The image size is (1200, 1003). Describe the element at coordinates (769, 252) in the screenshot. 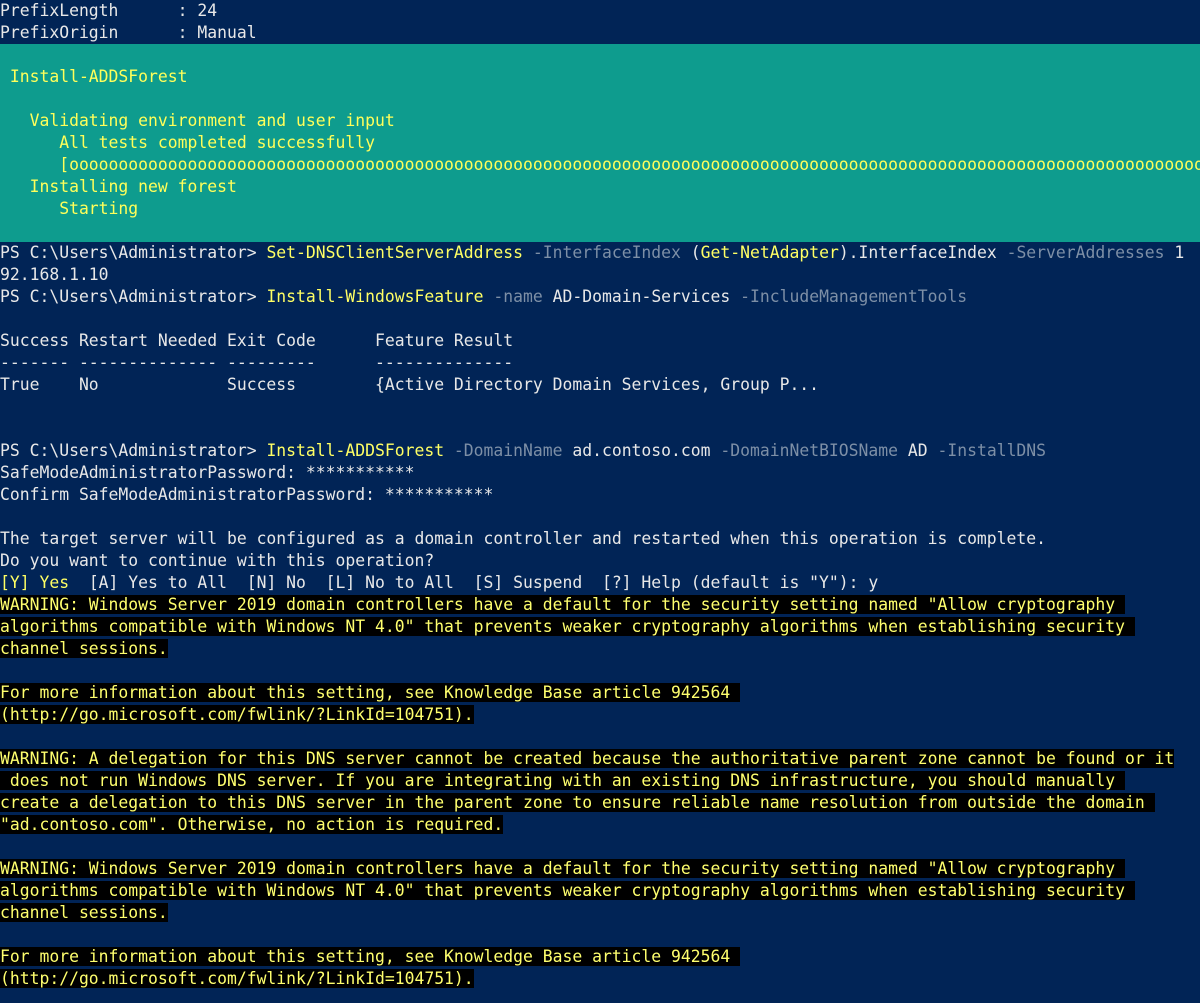

I see `cmdlet-name: Get-NetAdapter` at that location.